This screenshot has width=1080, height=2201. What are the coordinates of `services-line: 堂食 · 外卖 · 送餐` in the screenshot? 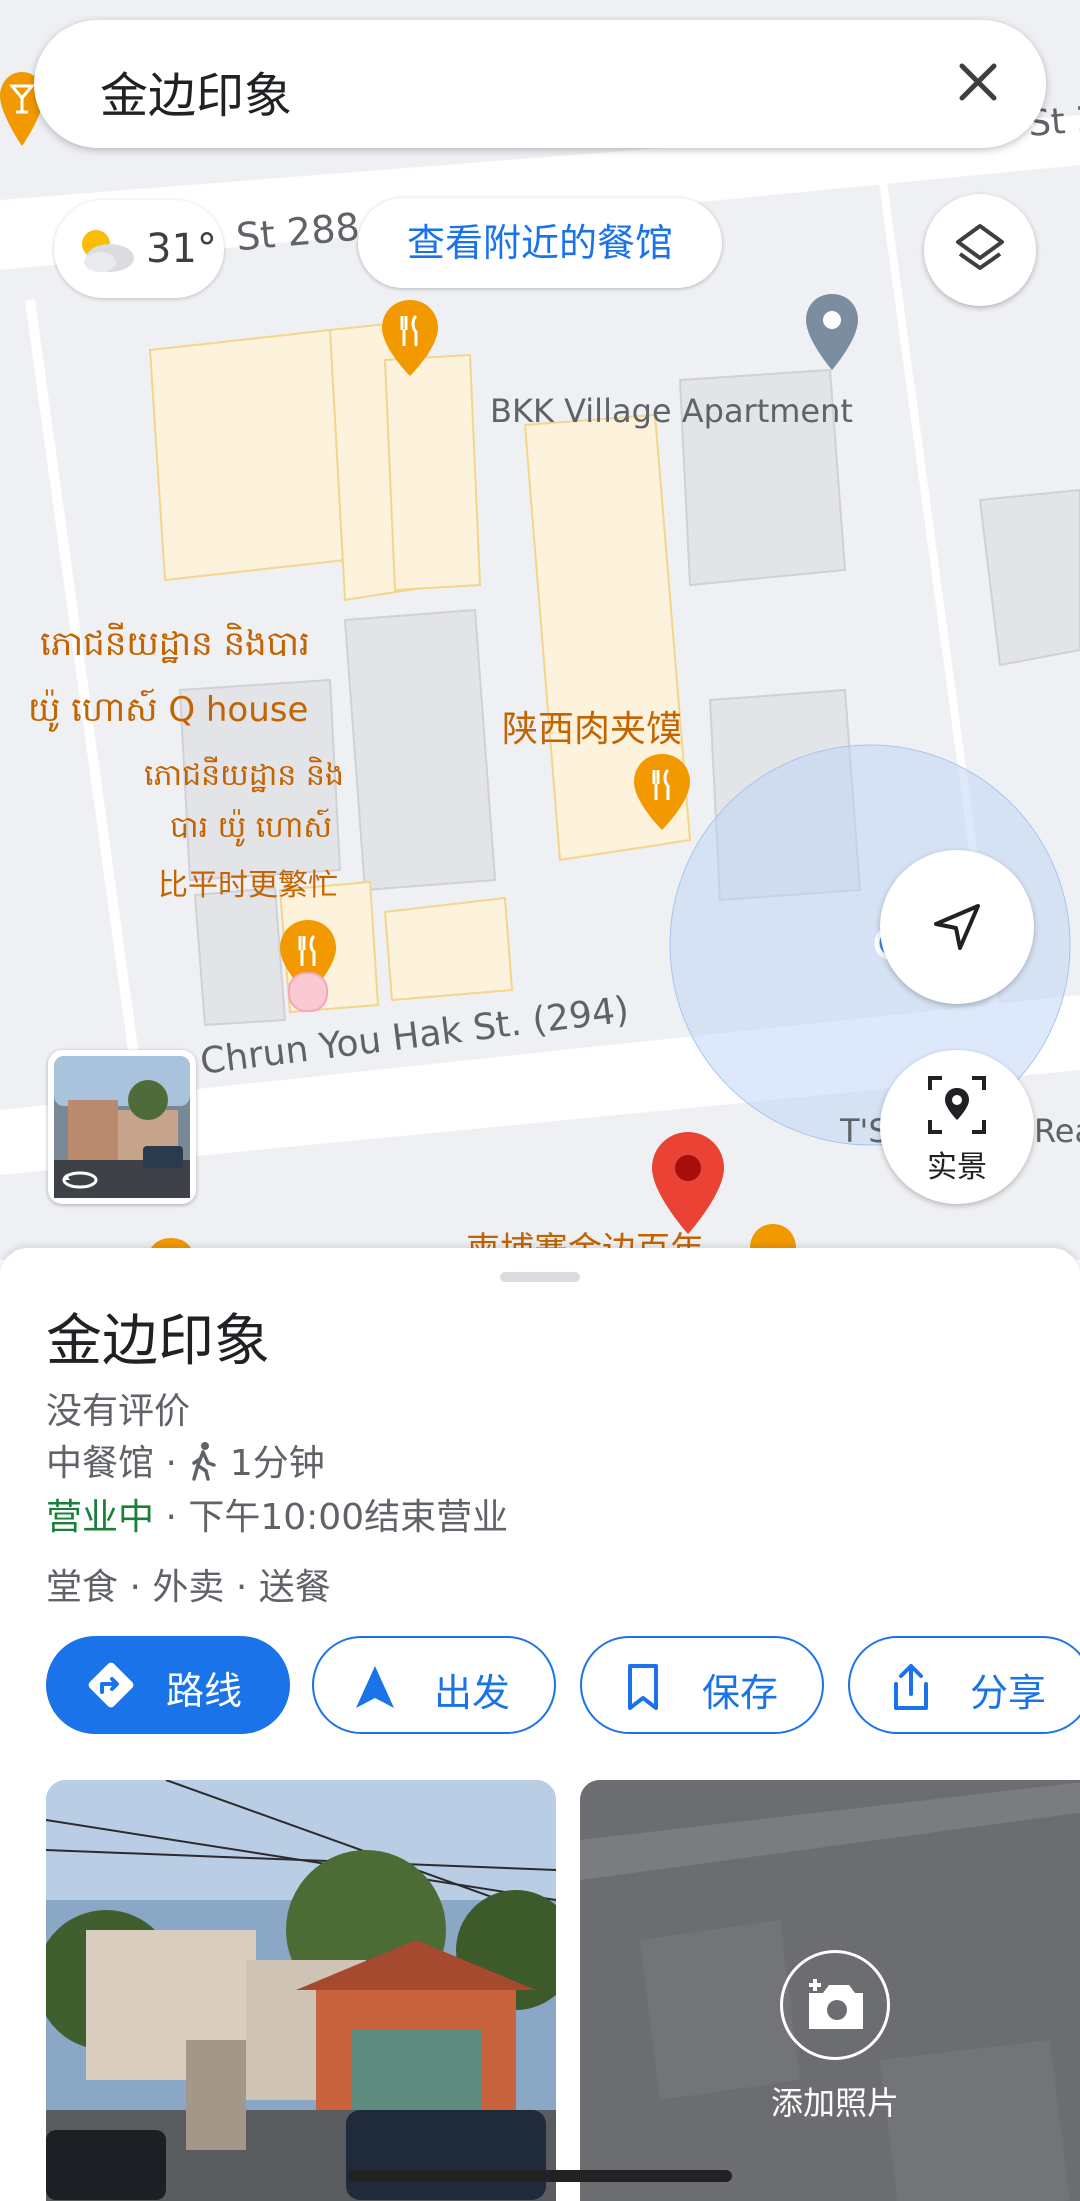 It's located at (188, 1584).